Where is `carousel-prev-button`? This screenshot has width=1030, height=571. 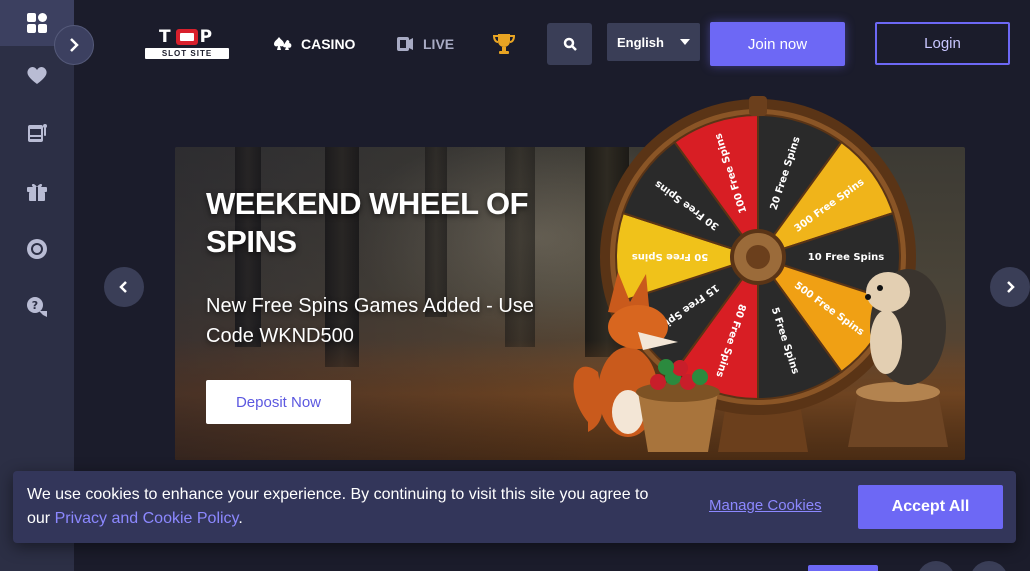
carousel-prev-button is located at coordinates (124, 287).